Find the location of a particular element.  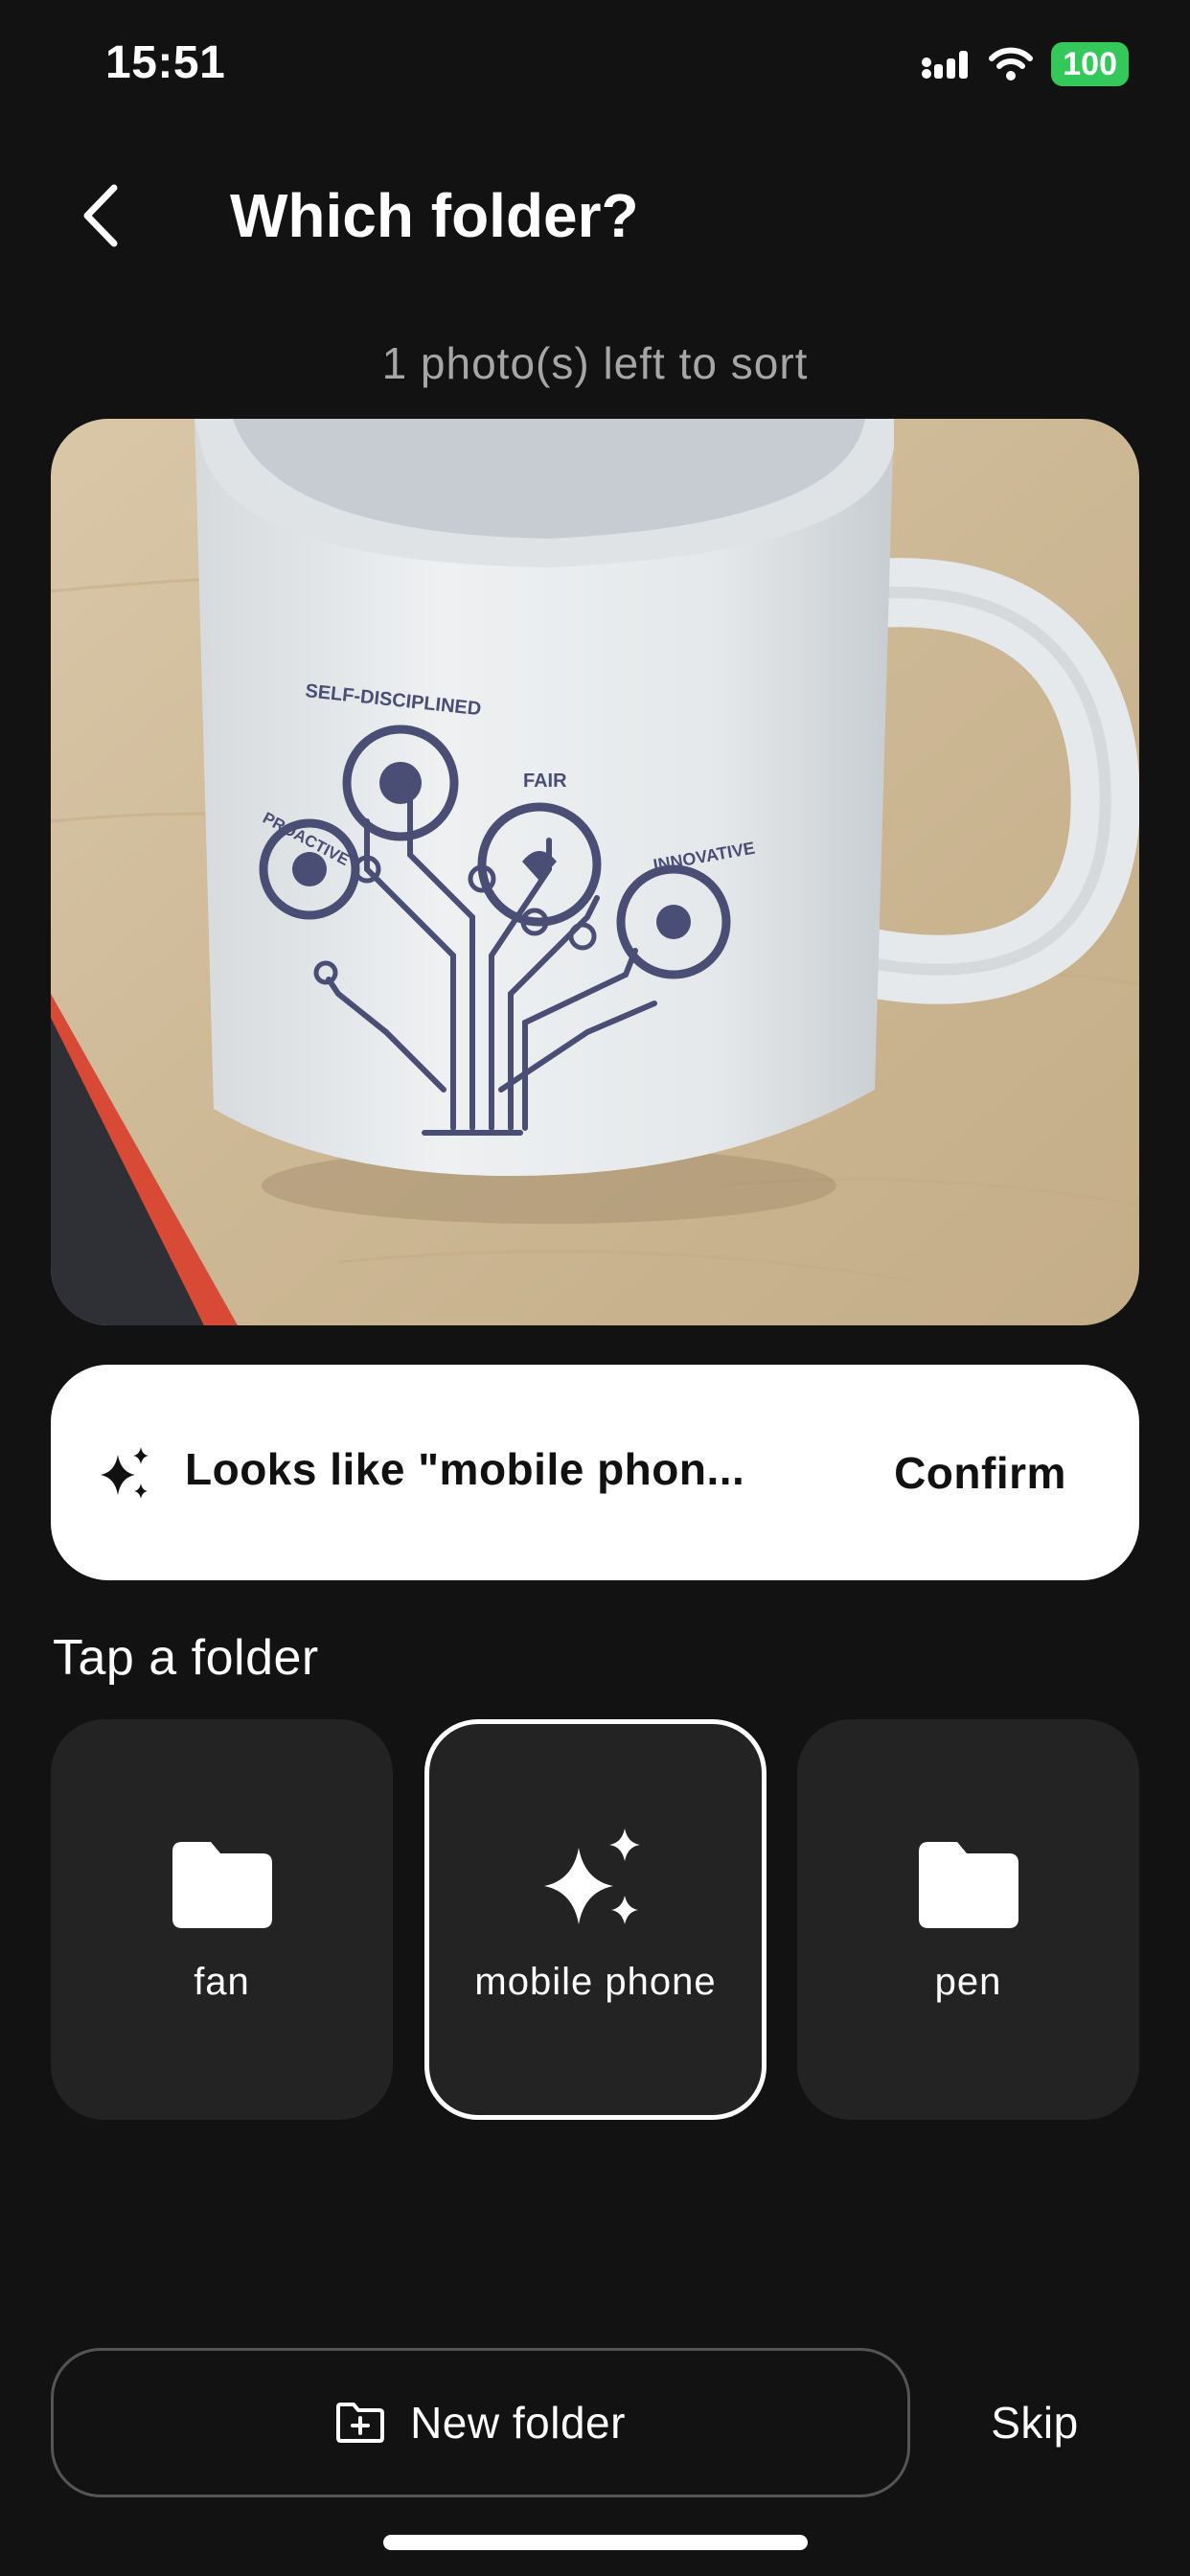

confirm-button: Confirm is located at coordinates (981, 1473).